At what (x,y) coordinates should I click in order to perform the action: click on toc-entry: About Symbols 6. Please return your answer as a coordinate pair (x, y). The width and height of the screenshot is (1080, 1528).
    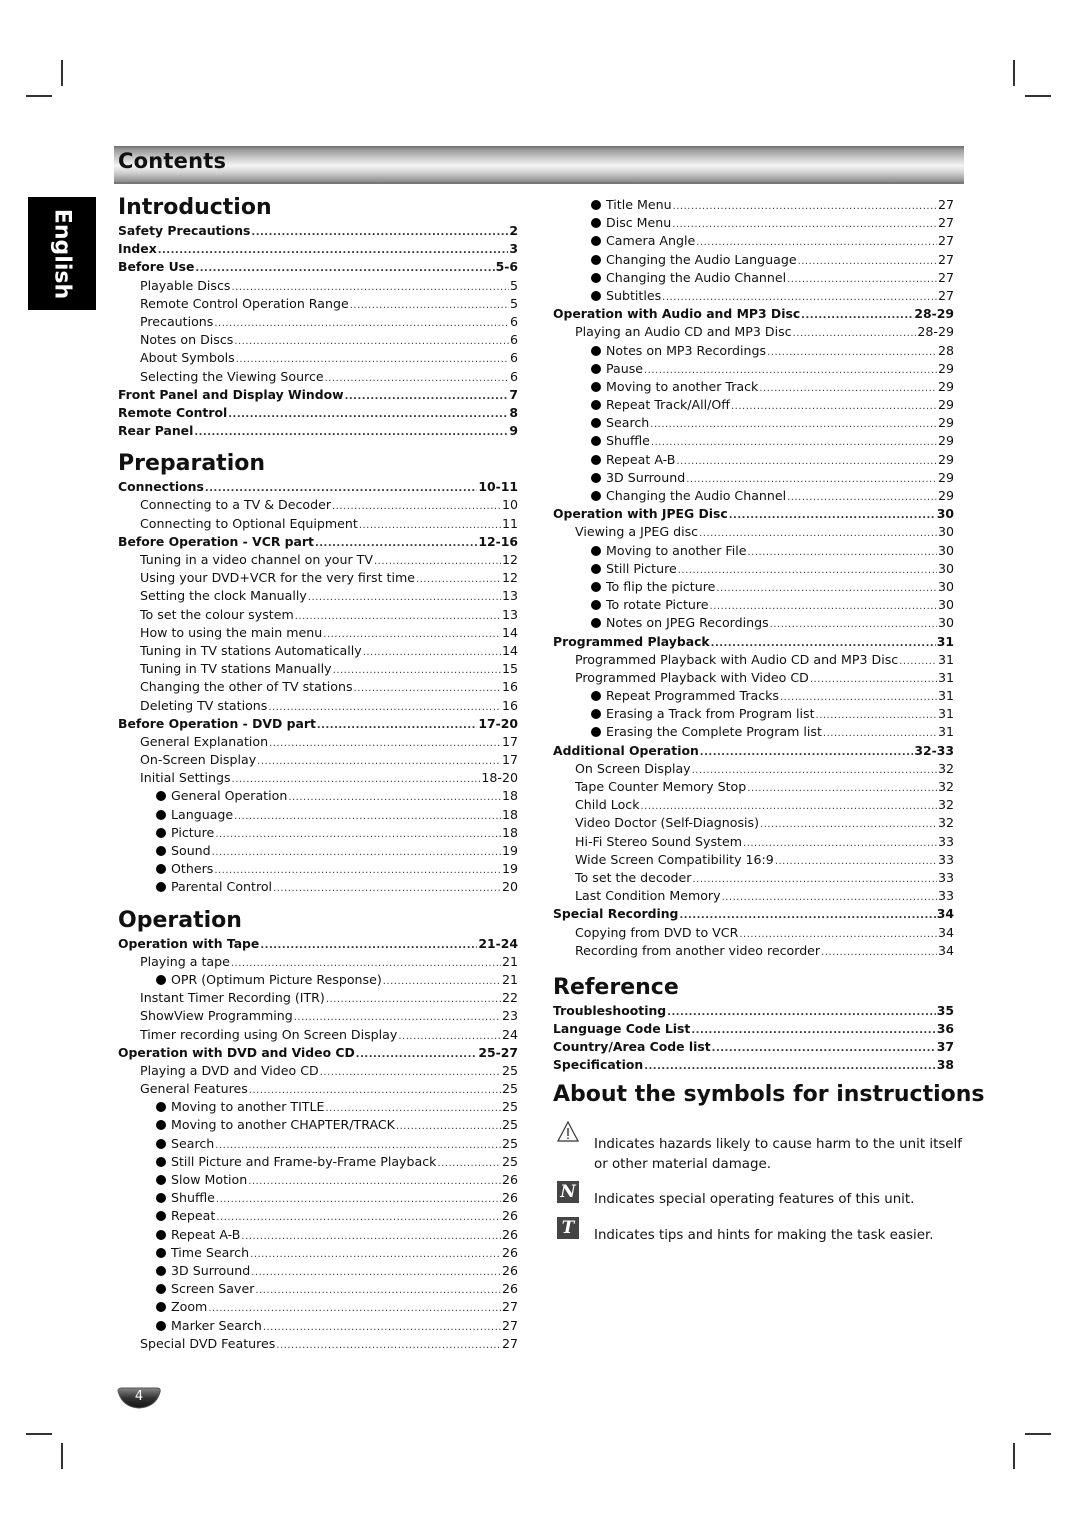
    Looking at the image, I should click on (318, 358).